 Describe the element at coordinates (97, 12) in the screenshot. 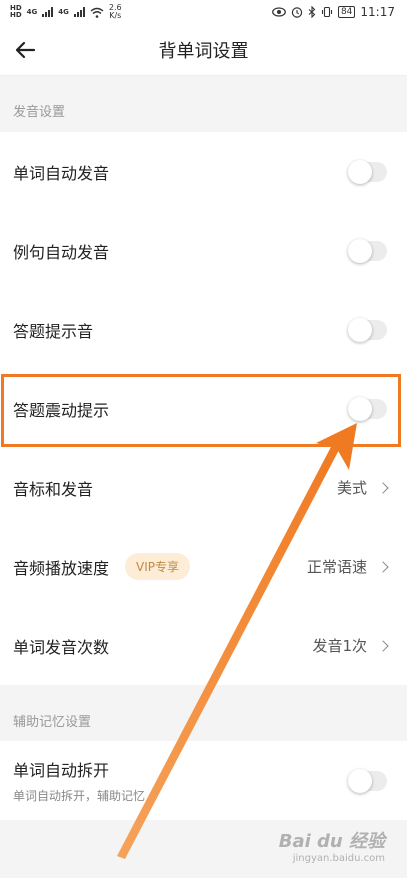

I see `wifi-icon` at that location.